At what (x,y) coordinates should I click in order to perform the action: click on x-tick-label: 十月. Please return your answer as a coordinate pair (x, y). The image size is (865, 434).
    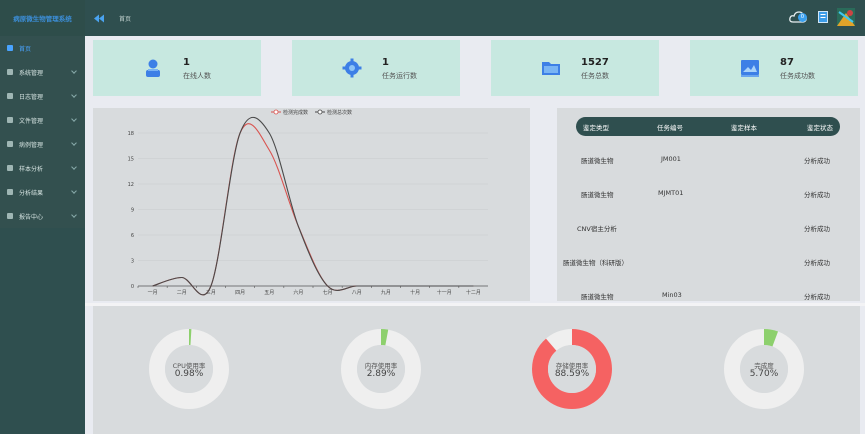
    Looking at the image, I should click on (415, 292).